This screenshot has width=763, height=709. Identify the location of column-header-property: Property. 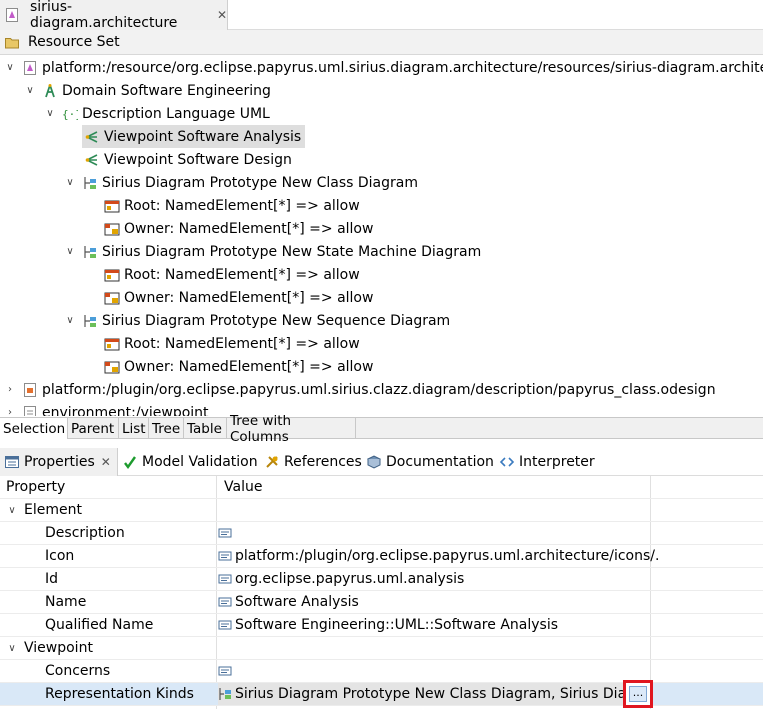
(36, 487).